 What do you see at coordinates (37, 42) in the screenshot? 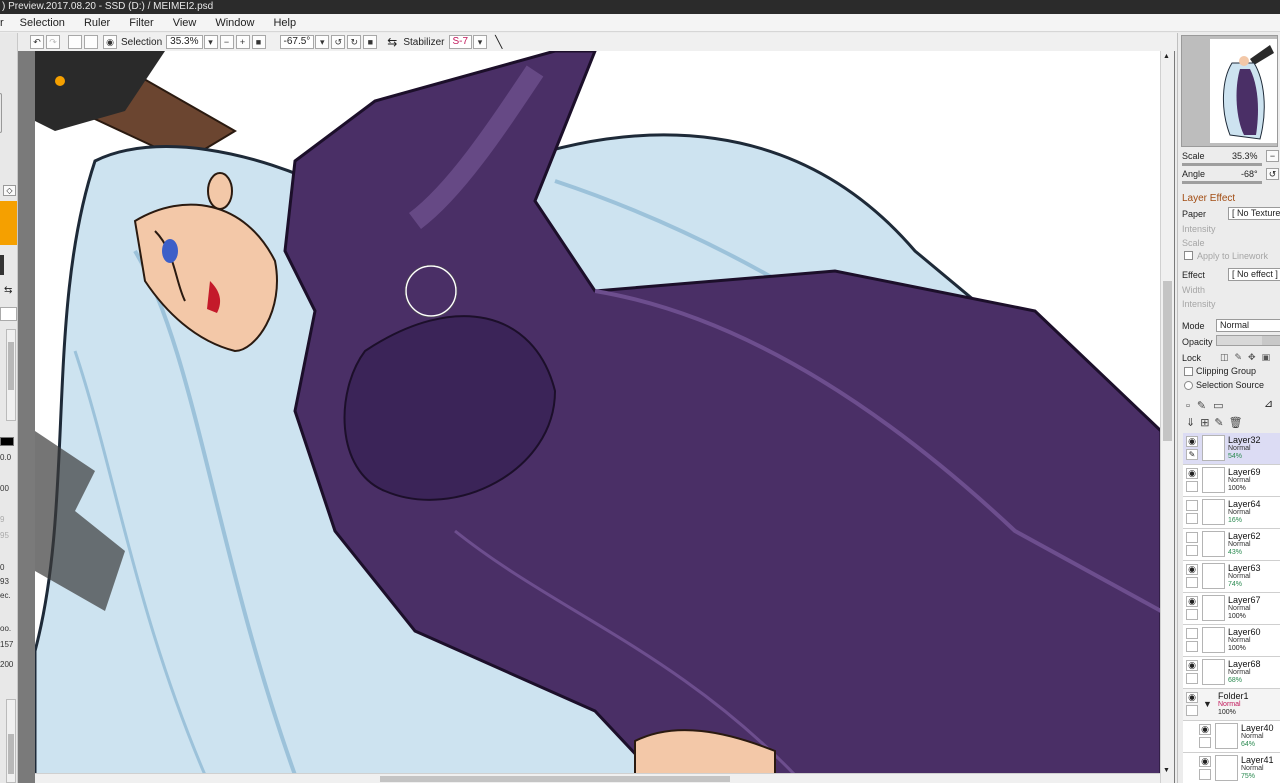
I see `undo-button: ↶` at bounding box center [37, 42].